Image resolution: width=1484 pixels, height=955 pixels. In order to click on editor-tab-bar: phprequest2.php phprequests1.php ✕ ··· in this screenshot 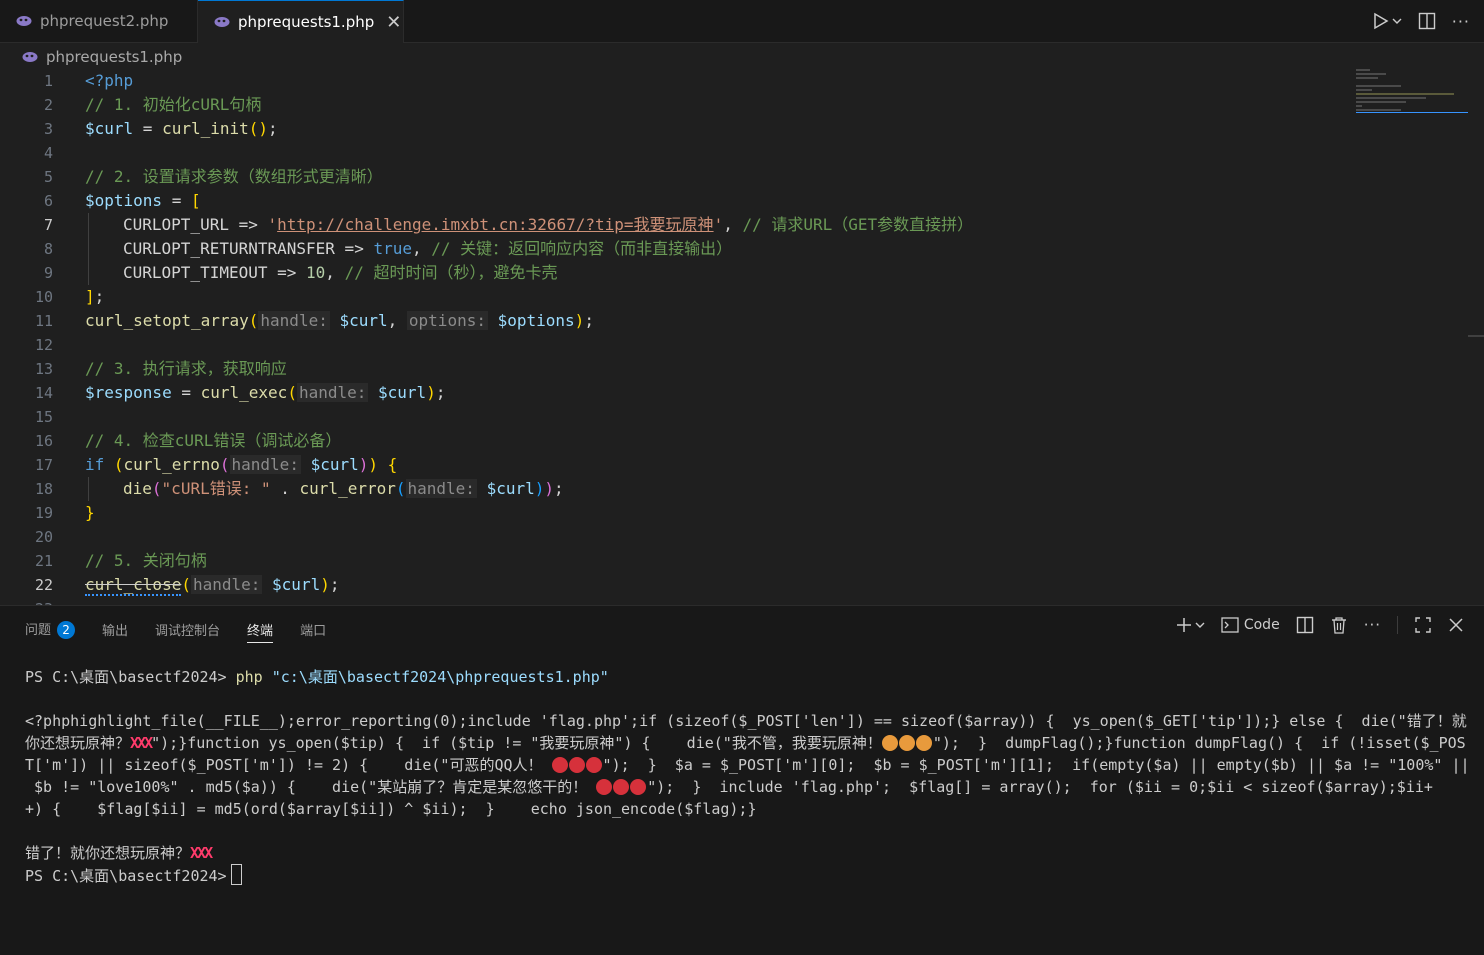, I will do `click(742, 21)`.